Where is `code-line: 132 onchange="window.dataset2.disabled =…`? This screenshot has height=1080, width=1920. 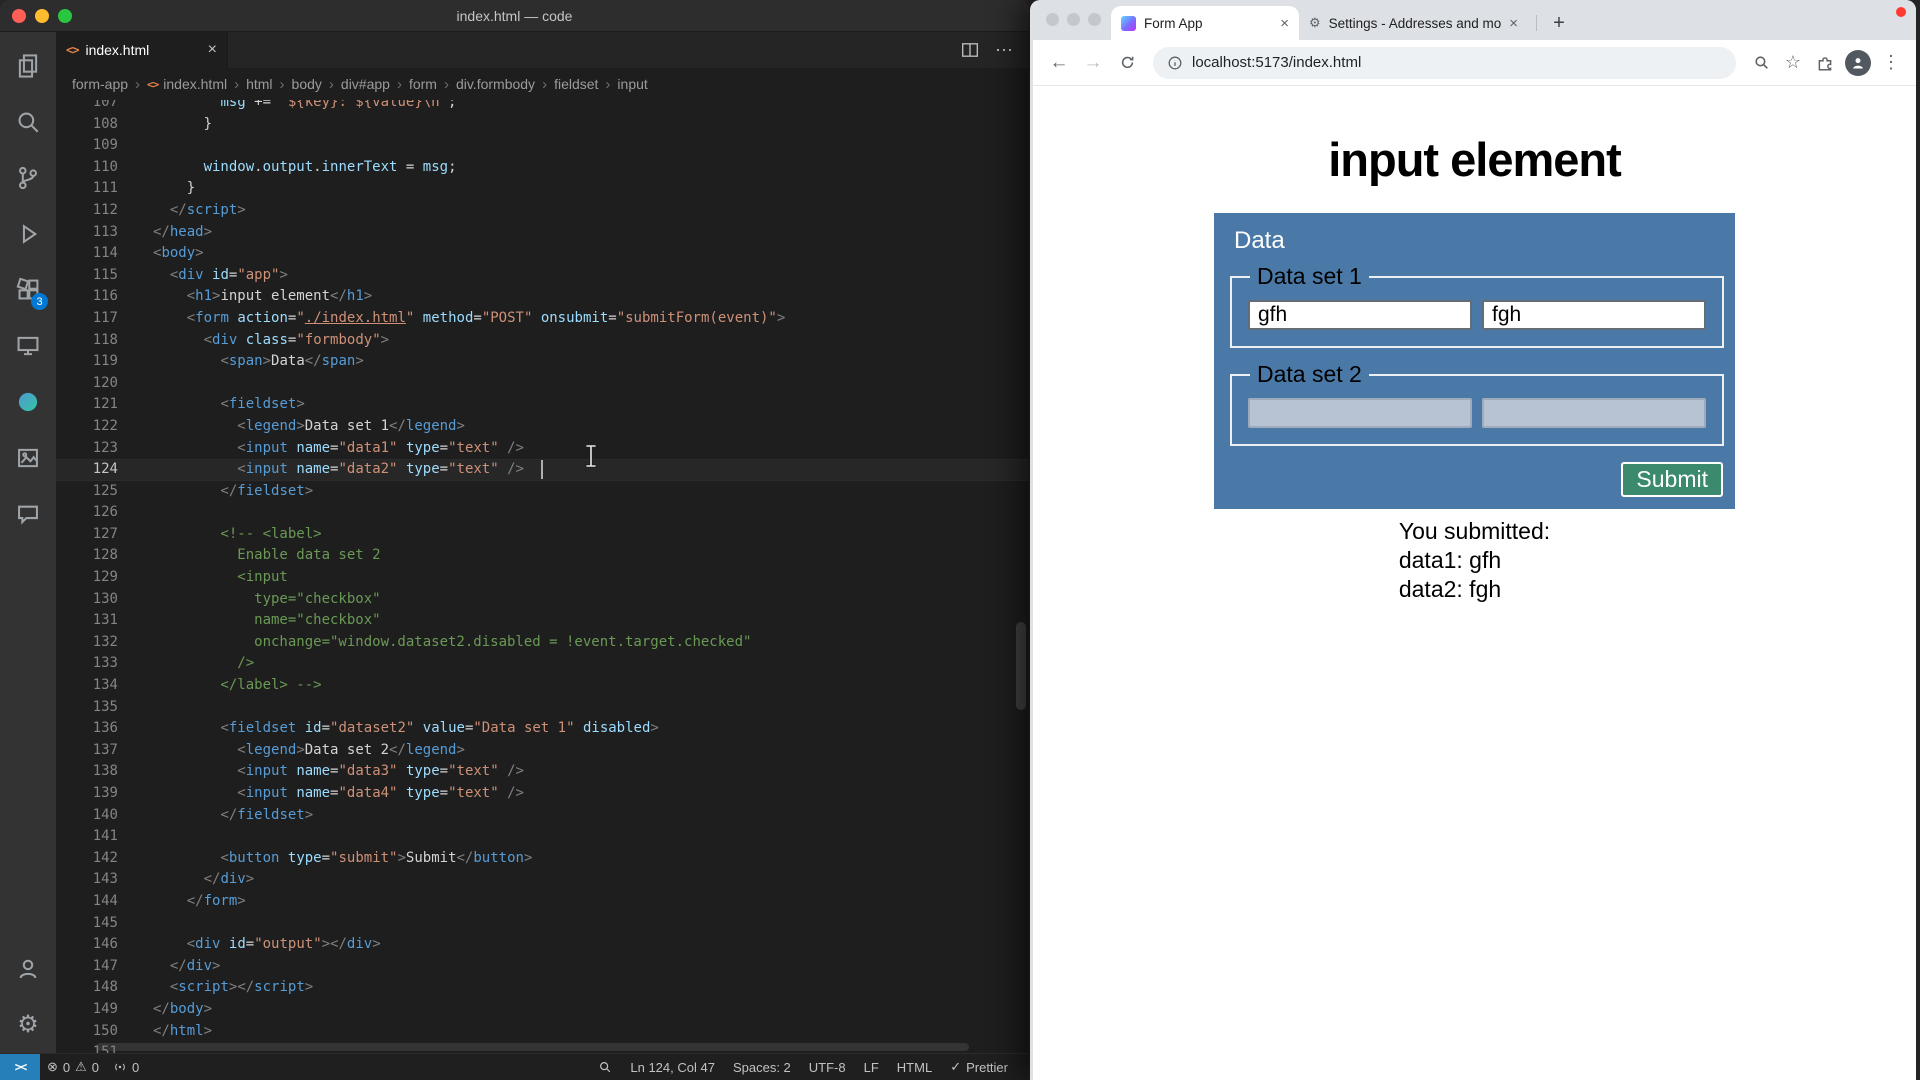
code-line: 132 onchange="window.dataset2.disabled =… is located at coordinates (542, 643).